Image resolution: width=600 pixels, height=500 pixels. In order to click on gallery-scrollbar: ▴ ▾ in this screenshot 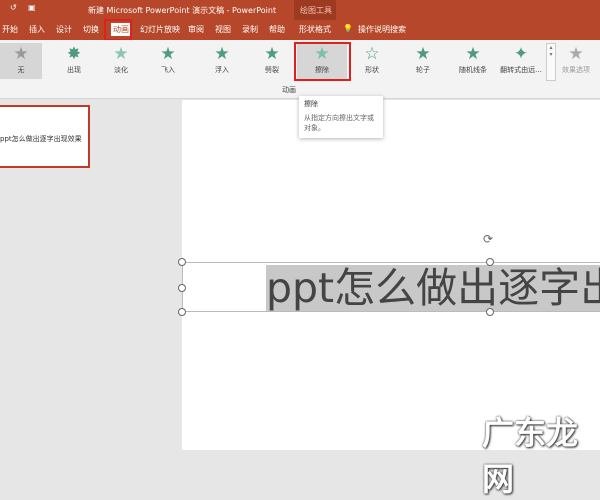, I will do `click(551, 62)`.